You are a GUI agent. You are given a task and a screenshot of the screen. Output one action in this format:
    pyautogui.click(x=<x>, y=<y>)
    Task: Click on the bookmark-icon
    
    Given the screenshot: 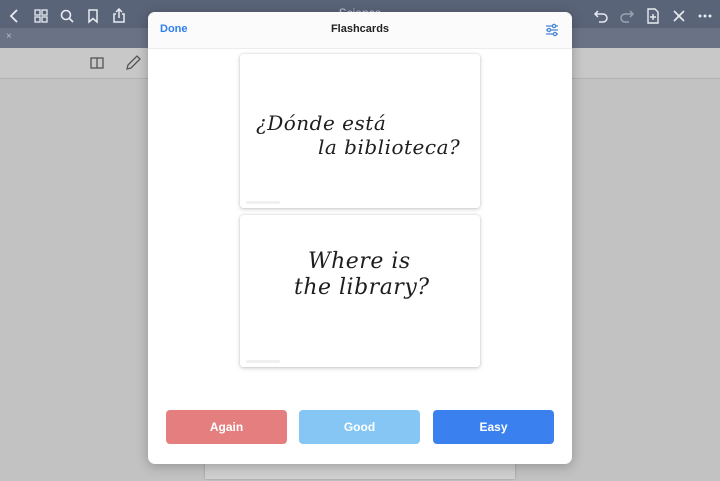 What is the action you would take?
    pyautogui.click(x=93, y=16)
    